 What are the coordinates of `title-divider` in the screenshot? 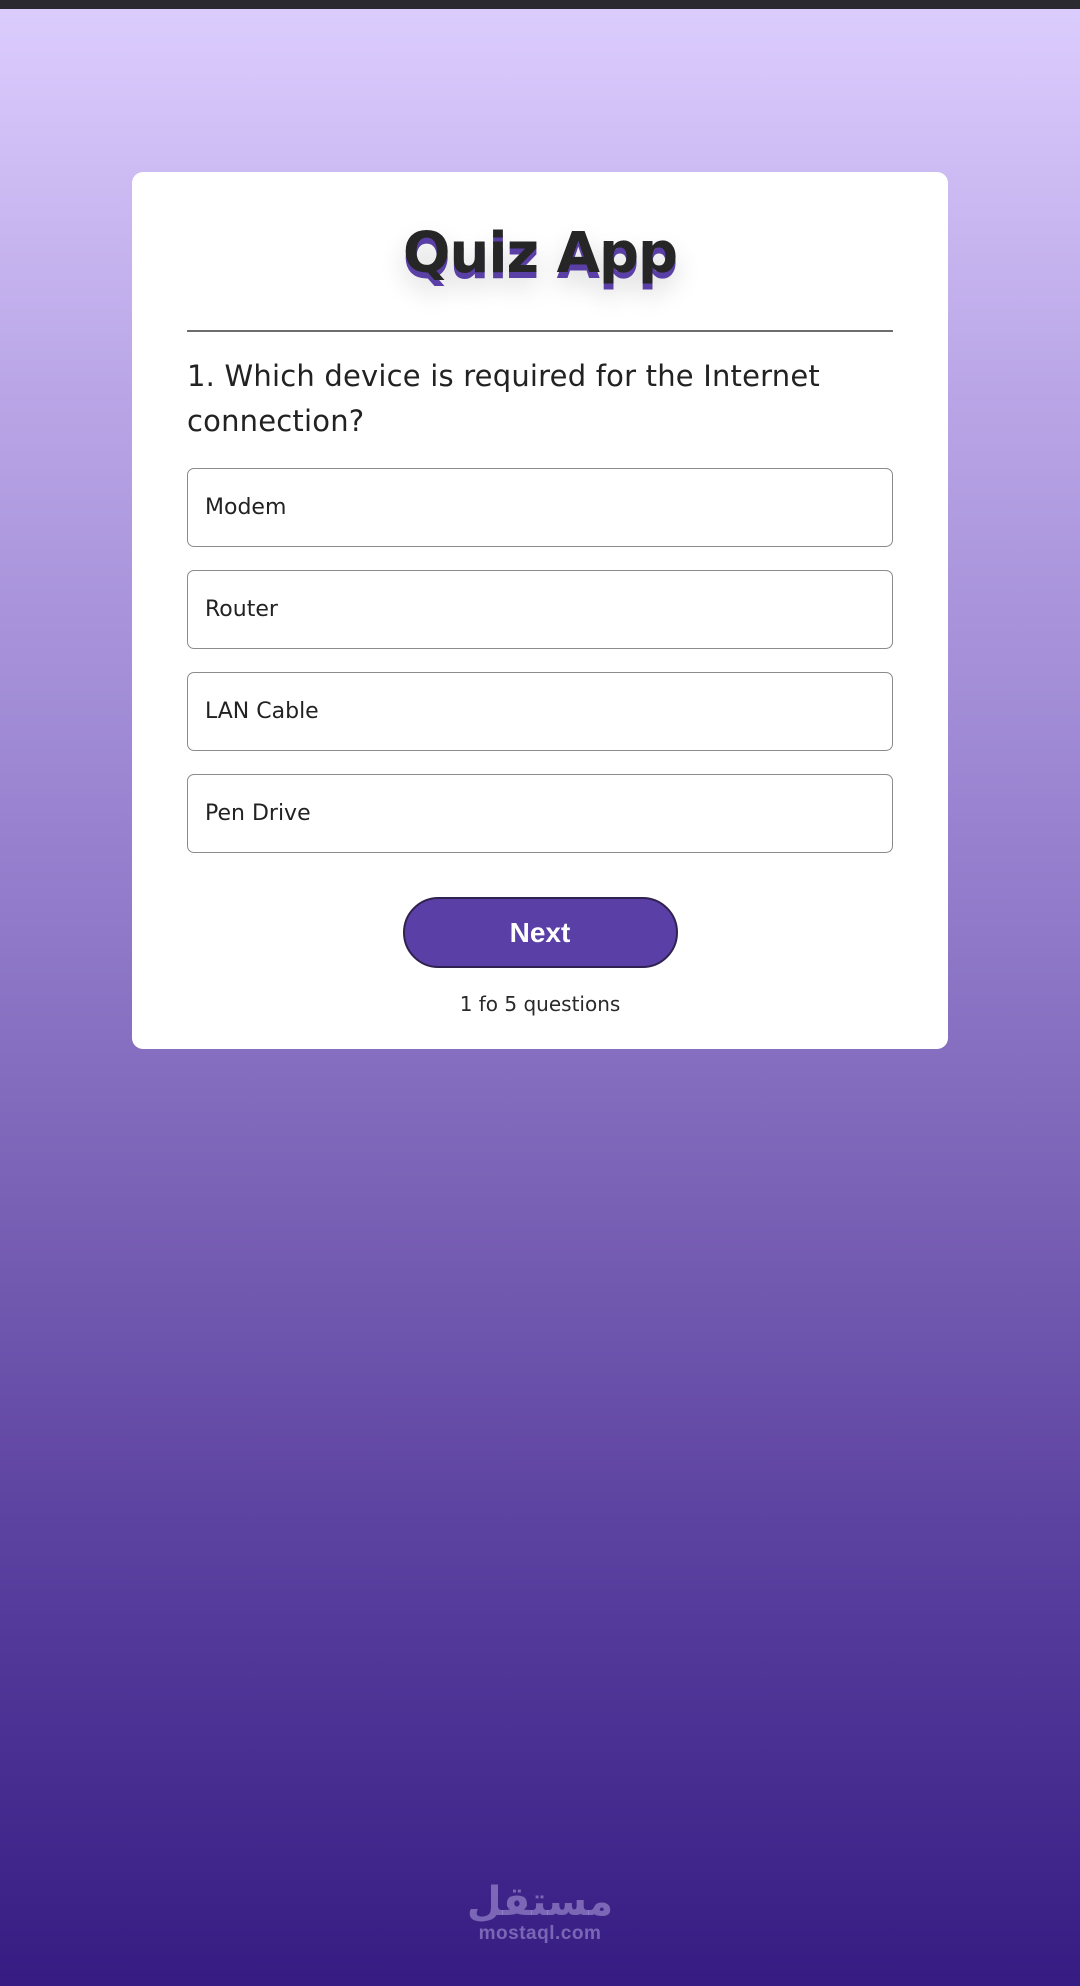 It's located at (540, 331).